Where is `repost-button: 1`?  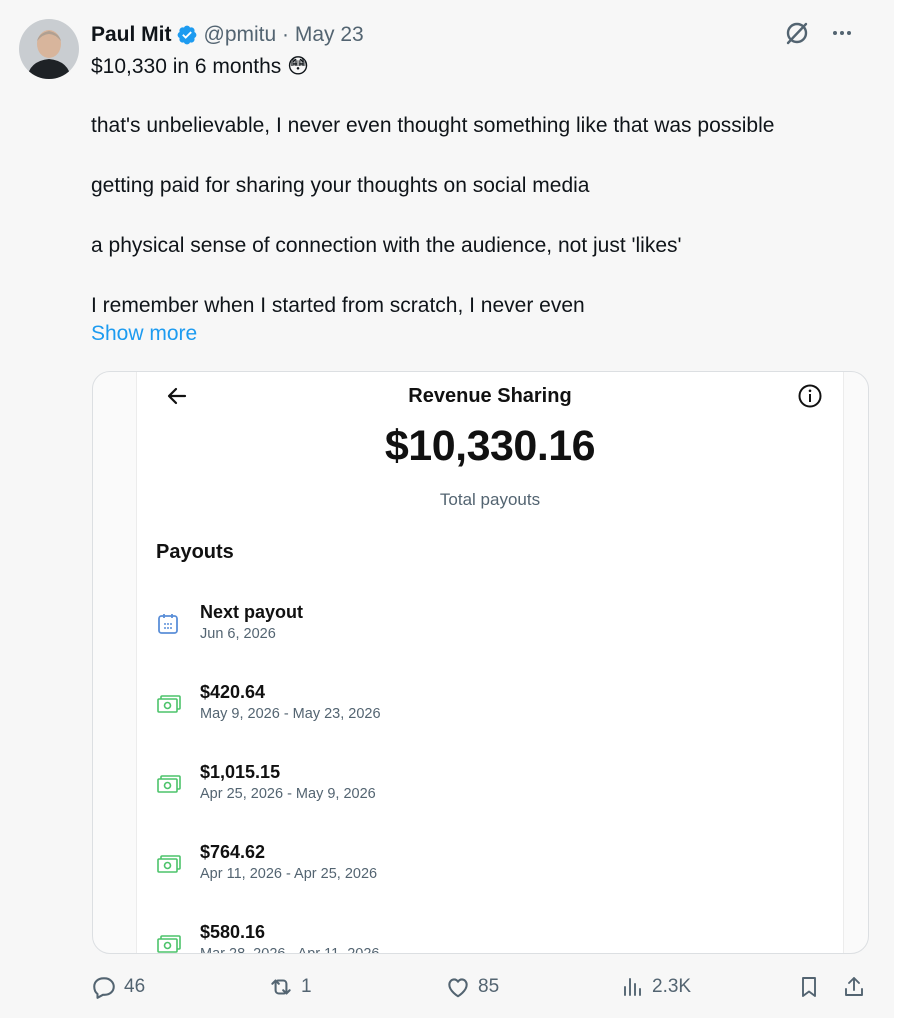
repost-button: 1 is located at coordinates (290, 987).